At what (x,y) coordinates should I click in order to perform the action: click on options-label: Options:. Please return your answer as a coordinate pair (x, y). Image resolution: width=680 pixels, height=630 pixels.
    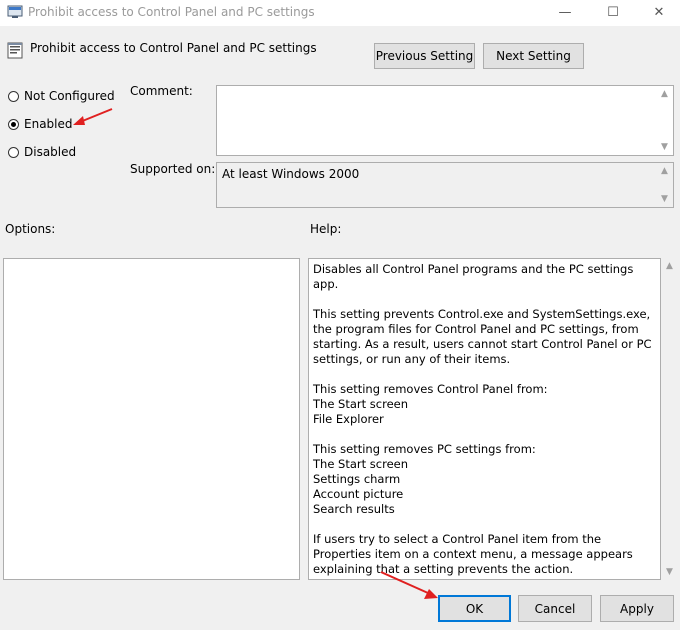
    Looking at the image, I should click on (30, 229).